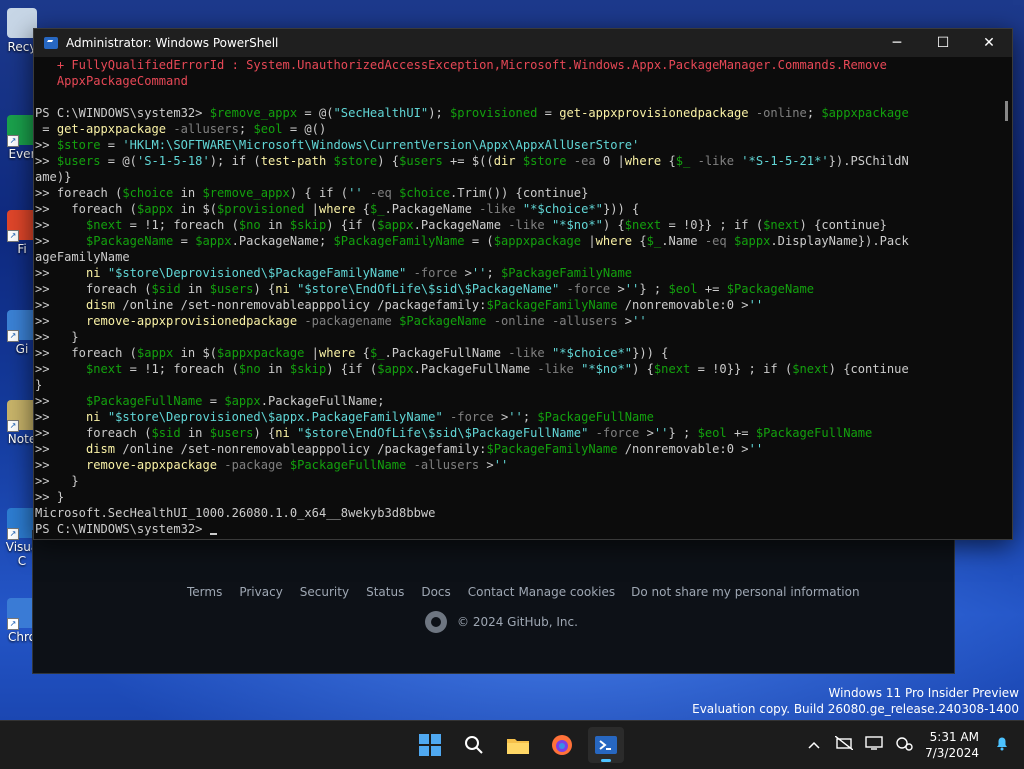 This screenshot has height=769, width=1024. I want to click on console-text: $PackageFamilyName, so click(552, 449).